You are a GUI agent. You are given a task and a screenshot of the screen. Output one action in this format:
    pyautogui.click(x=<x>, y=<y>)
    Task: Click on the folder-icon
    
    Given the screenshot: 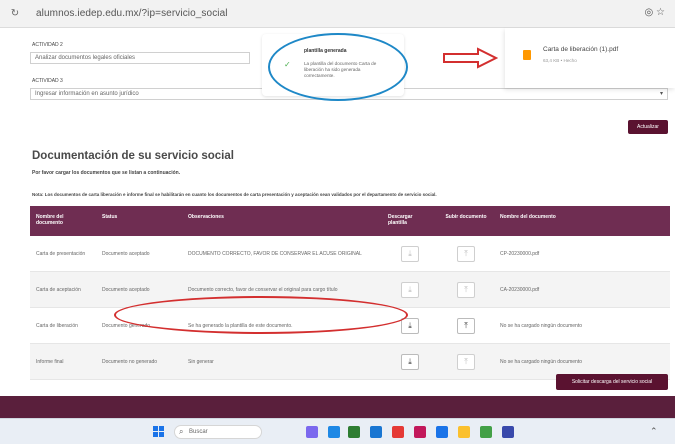 What is the action you would take?
    pyautogui.click(x=464, y=432)
    